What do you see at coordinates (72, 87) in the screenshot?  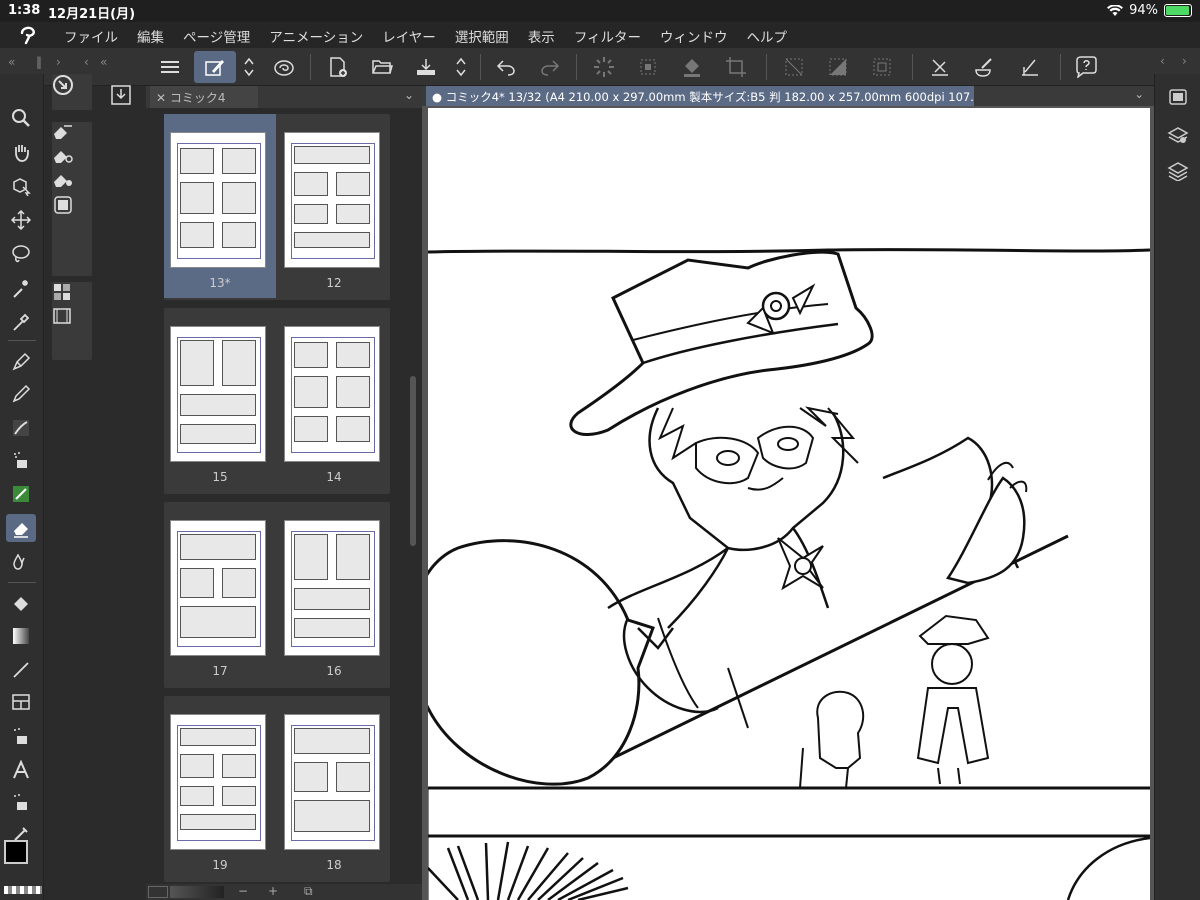 I see `subtool-eraser-icon` at bounding box center [72, 87].